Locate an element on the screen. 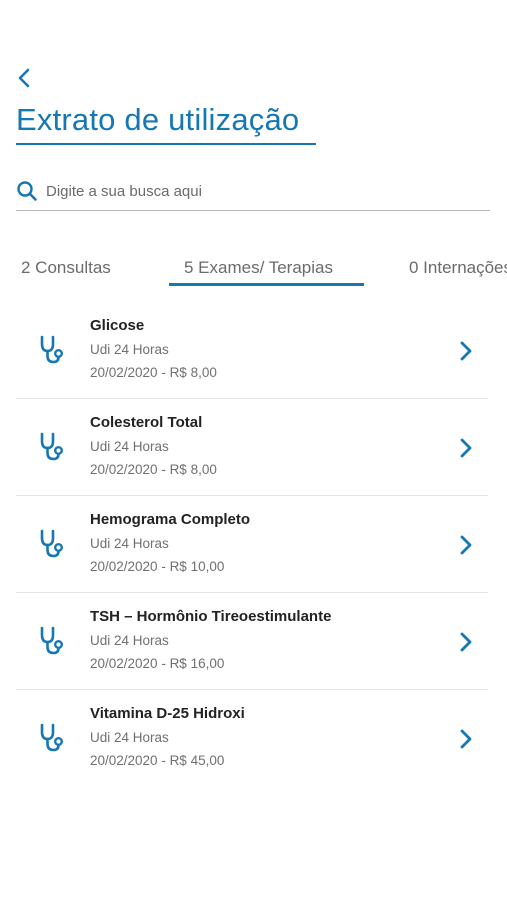 The image size is (507, 900). tab-internacoes: 0 Internações is located at coordinates (458, 268).